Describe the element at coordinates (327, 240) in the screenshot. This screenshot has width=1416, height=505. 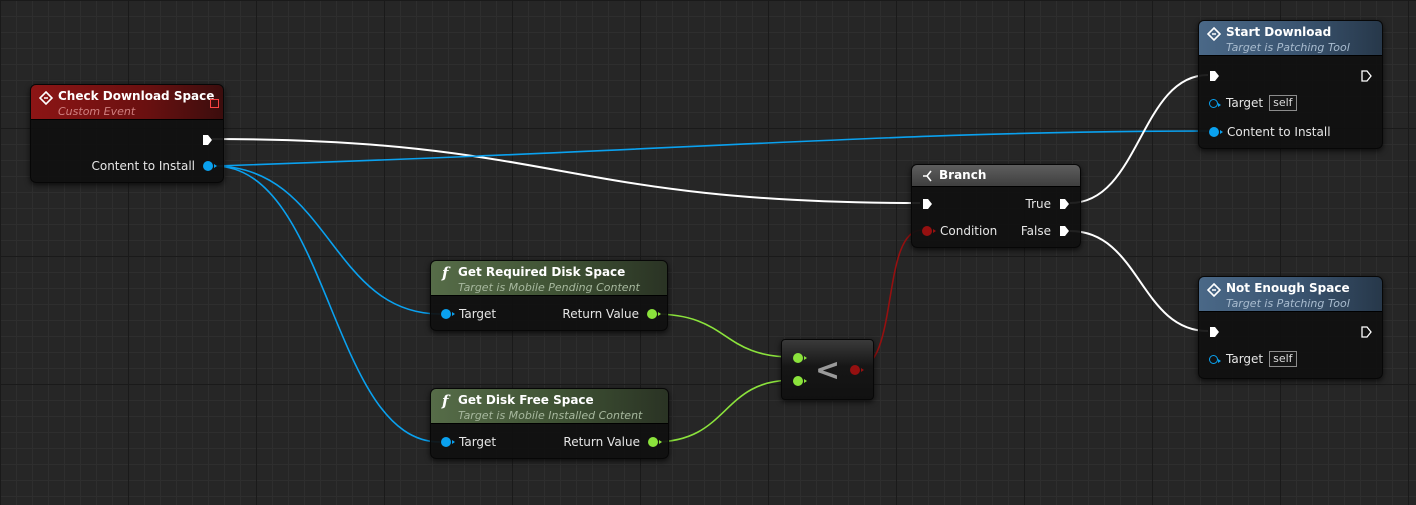
I see `wire-content-to-required-disk-target` at that location.